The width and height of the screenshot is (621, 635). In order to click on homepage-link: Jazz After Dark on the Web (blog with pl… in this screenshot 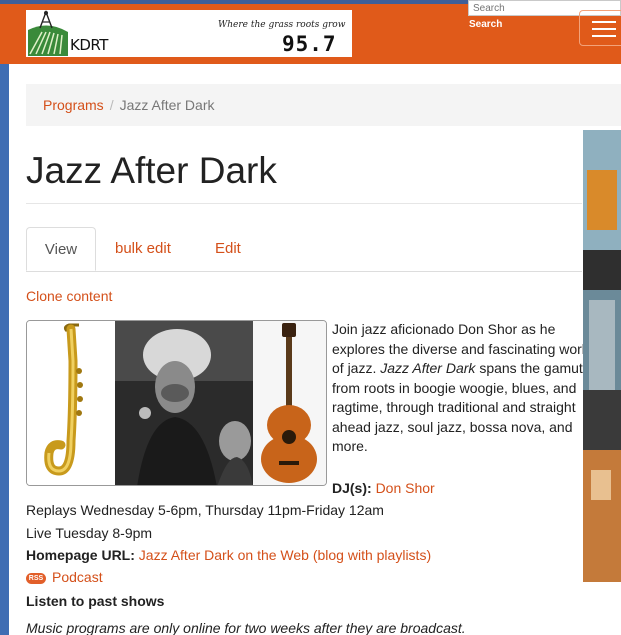, I will do `click(285, 555)`.